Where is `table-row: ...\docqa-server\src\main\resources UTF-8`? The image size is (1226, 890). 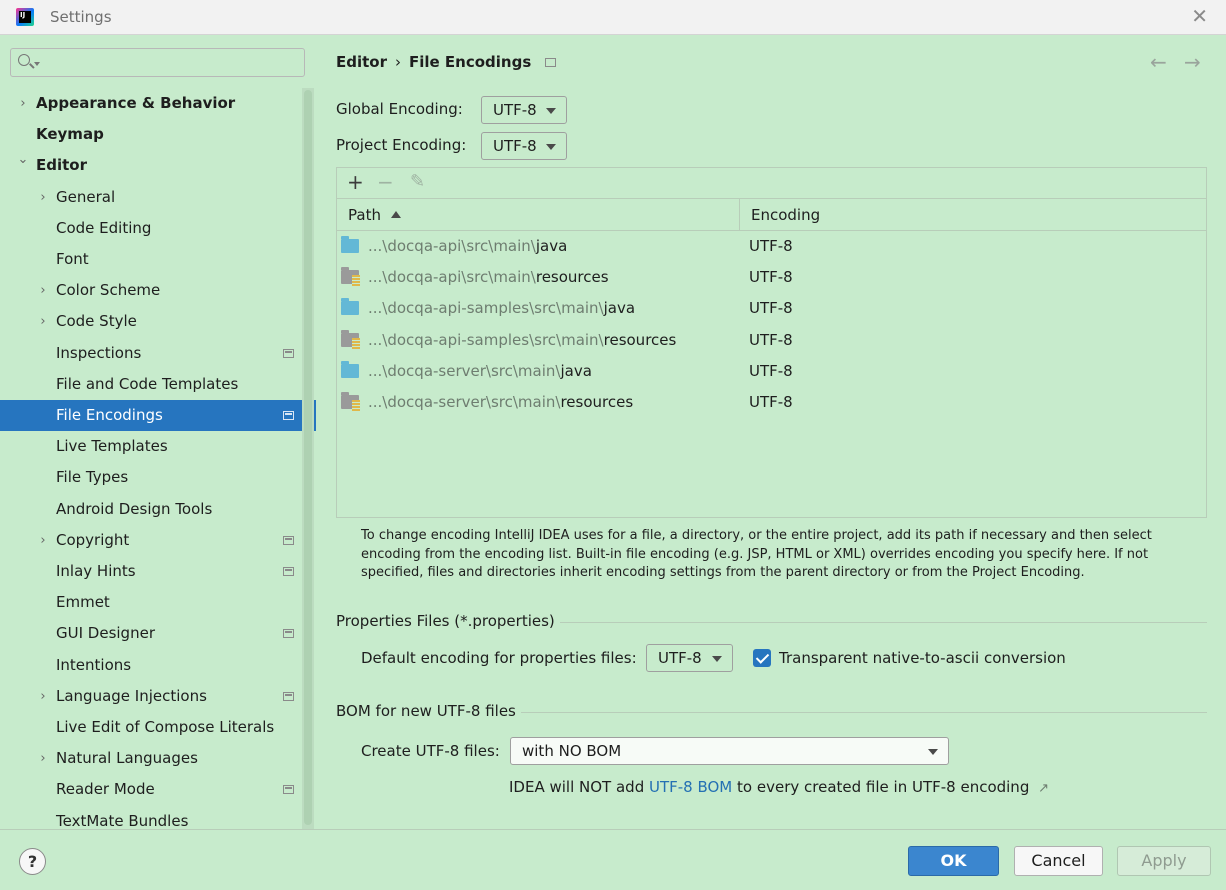
table-row: ...\docqa-server\src\main\resources UTF-8 is located at coordinates (771, 402).